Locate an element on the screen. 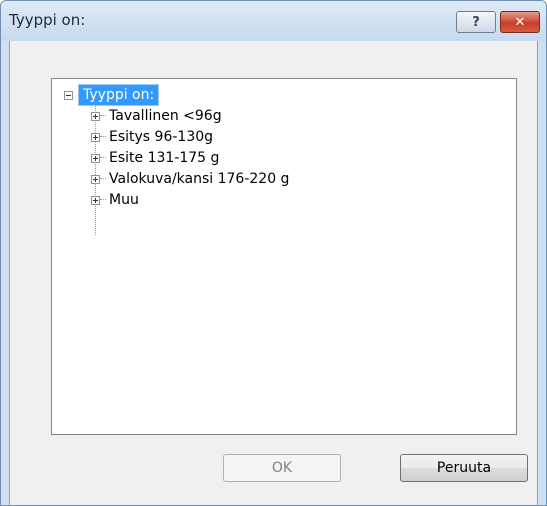  collapse-icon is located at coordinates (68, 95).